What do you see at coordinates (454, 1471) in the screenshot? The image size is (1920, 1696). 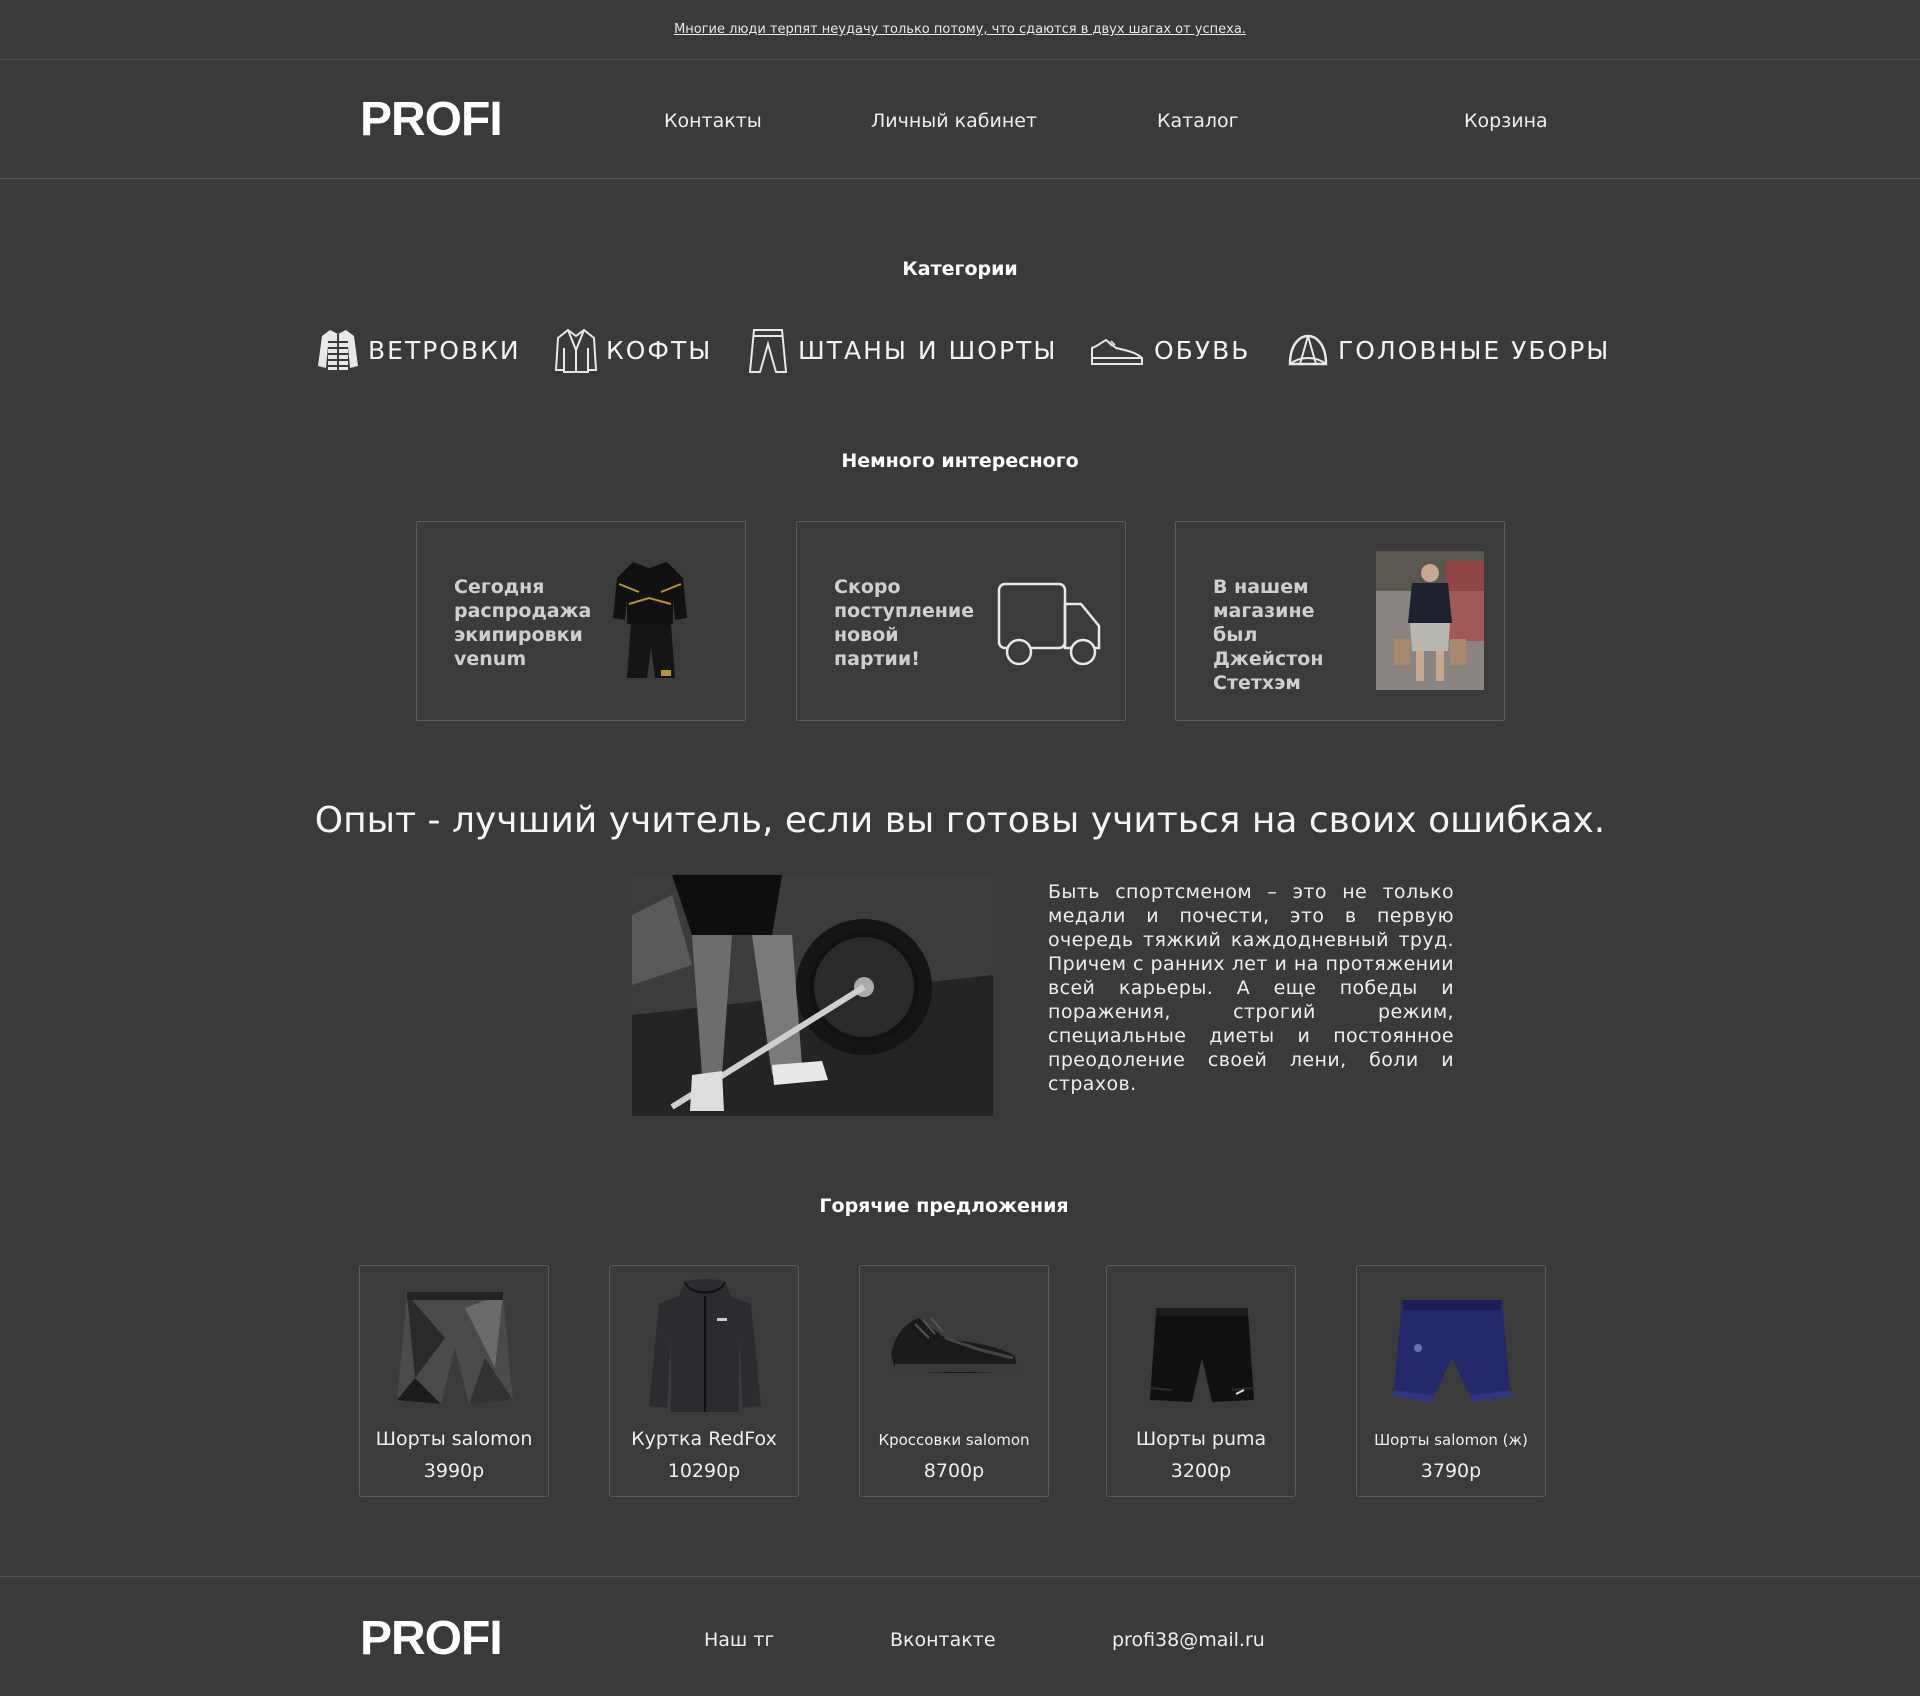 I see `product-price: 3990р` at bounding box center [454, 1471].